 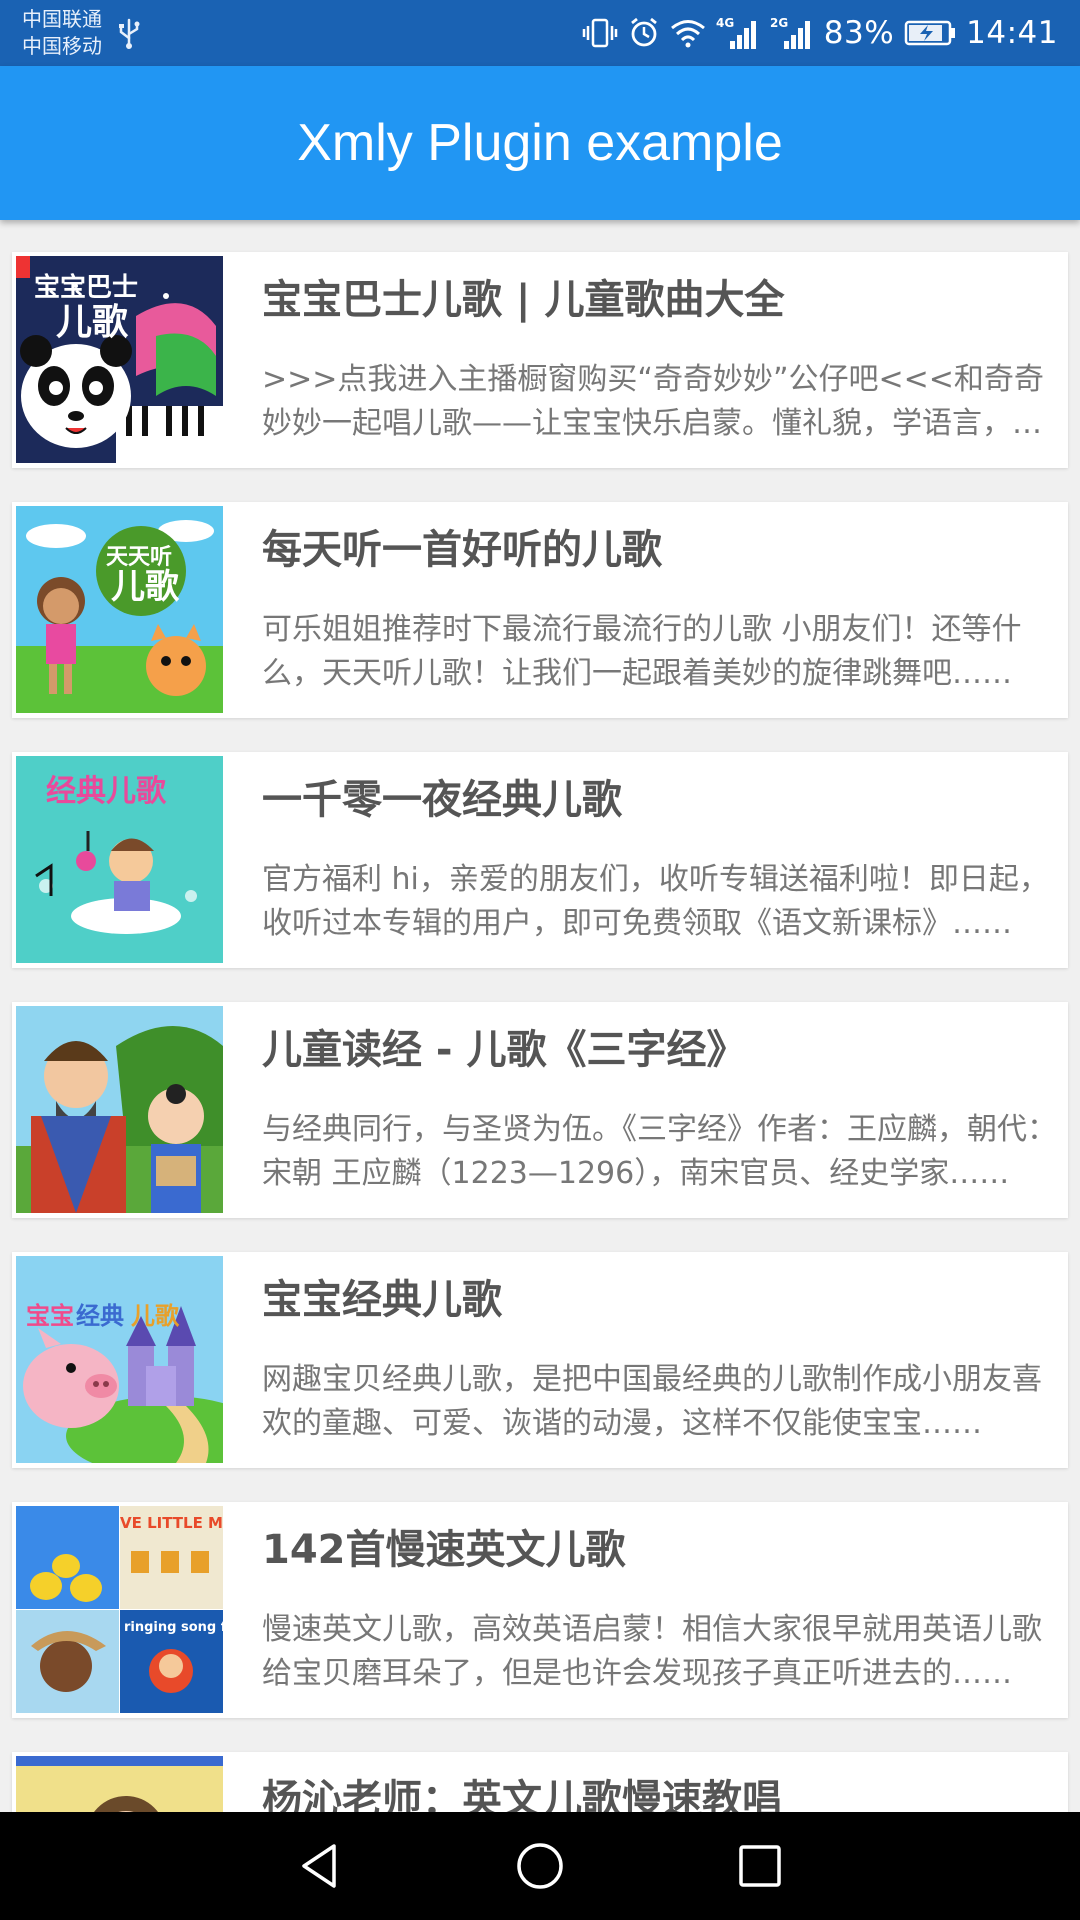 I want to click on svg-text: 经典儿歌, so click(x=106, y=791).